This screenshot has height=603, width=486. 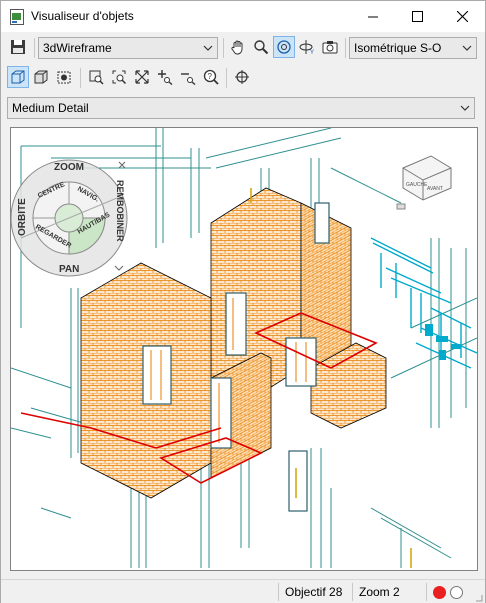 I want to click on zoom-in-icon, so click(x=165, y=77).